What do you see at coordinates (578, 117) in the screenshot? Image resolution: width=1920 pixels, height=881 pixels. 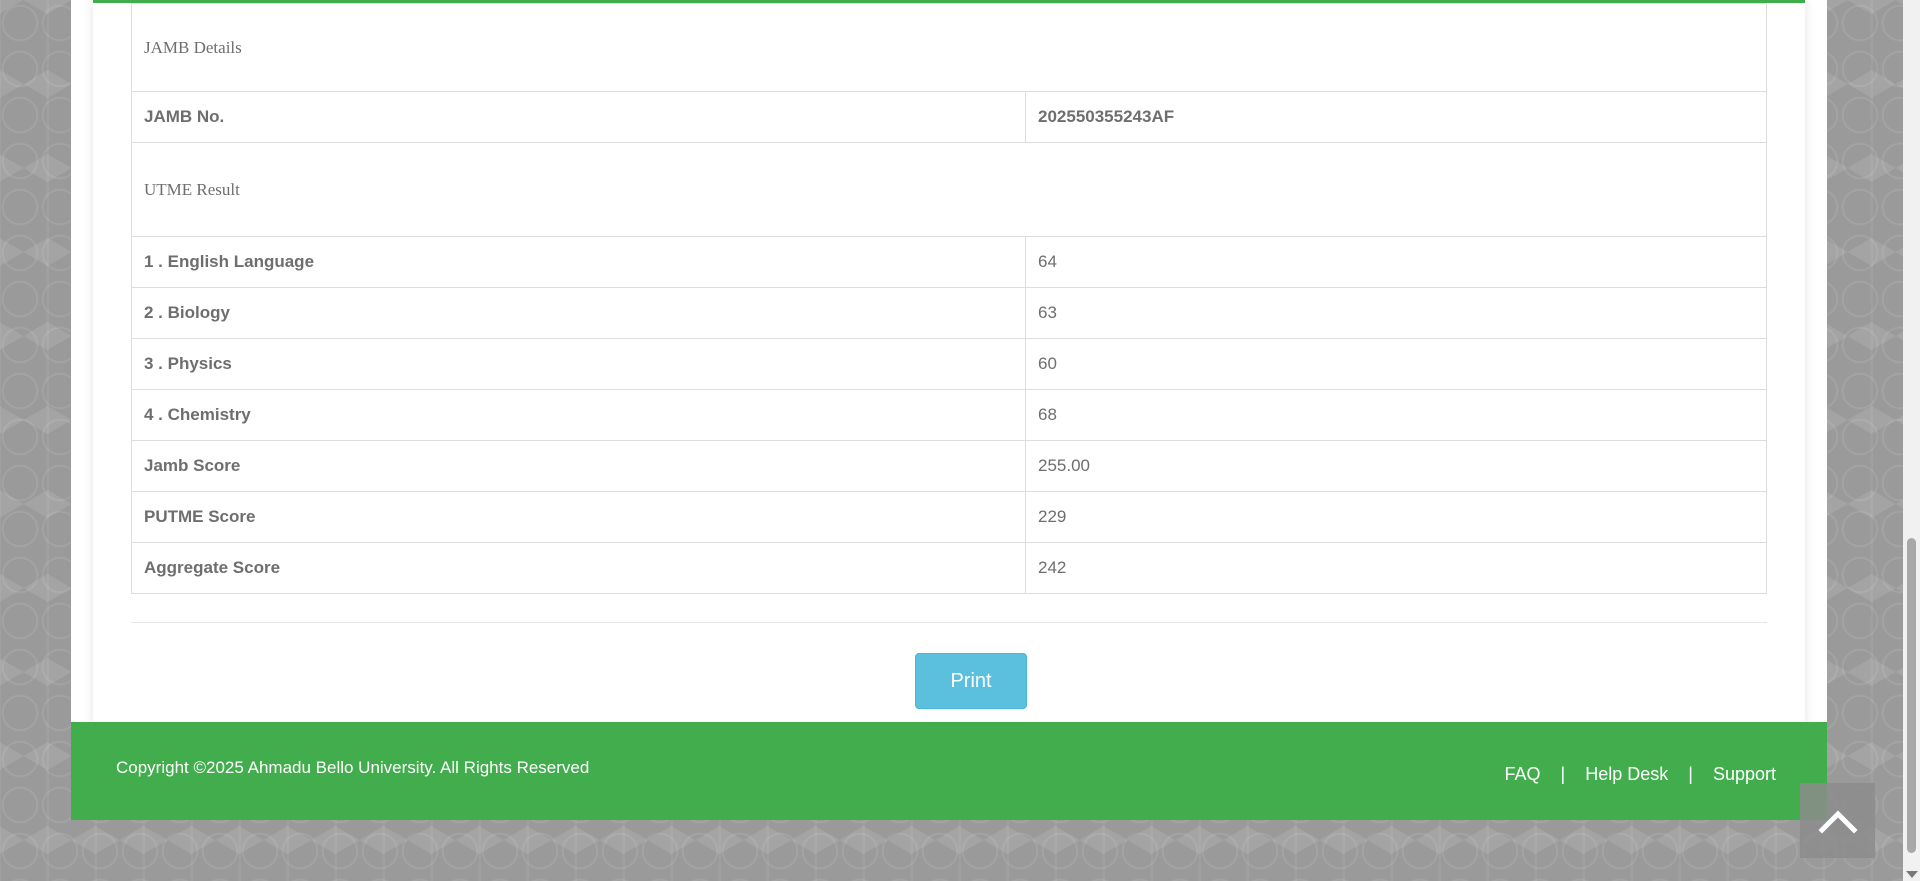 I see `jamb-no-label: JAMB No.` at bounding box center [578, 117].